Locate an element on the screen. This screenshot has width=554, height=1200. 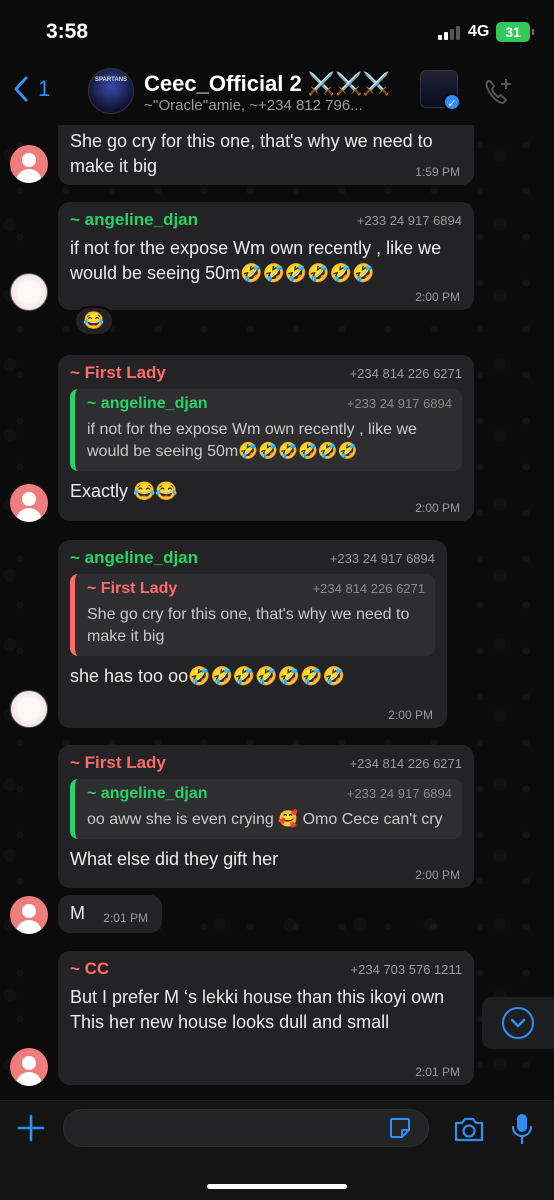
mic-button is located at coordinates (522, 1131).